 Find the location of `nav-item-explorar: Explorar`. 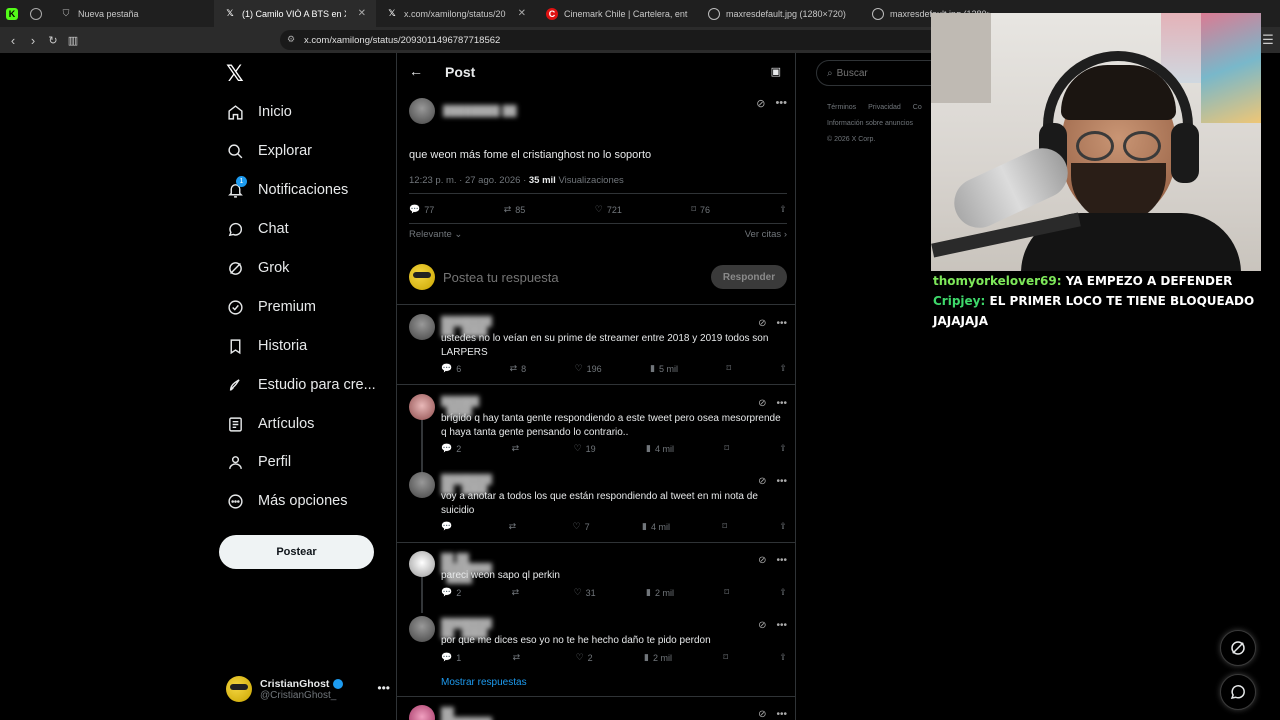

nav-item-explorar: Explorar is located at coordinates (269, 151).